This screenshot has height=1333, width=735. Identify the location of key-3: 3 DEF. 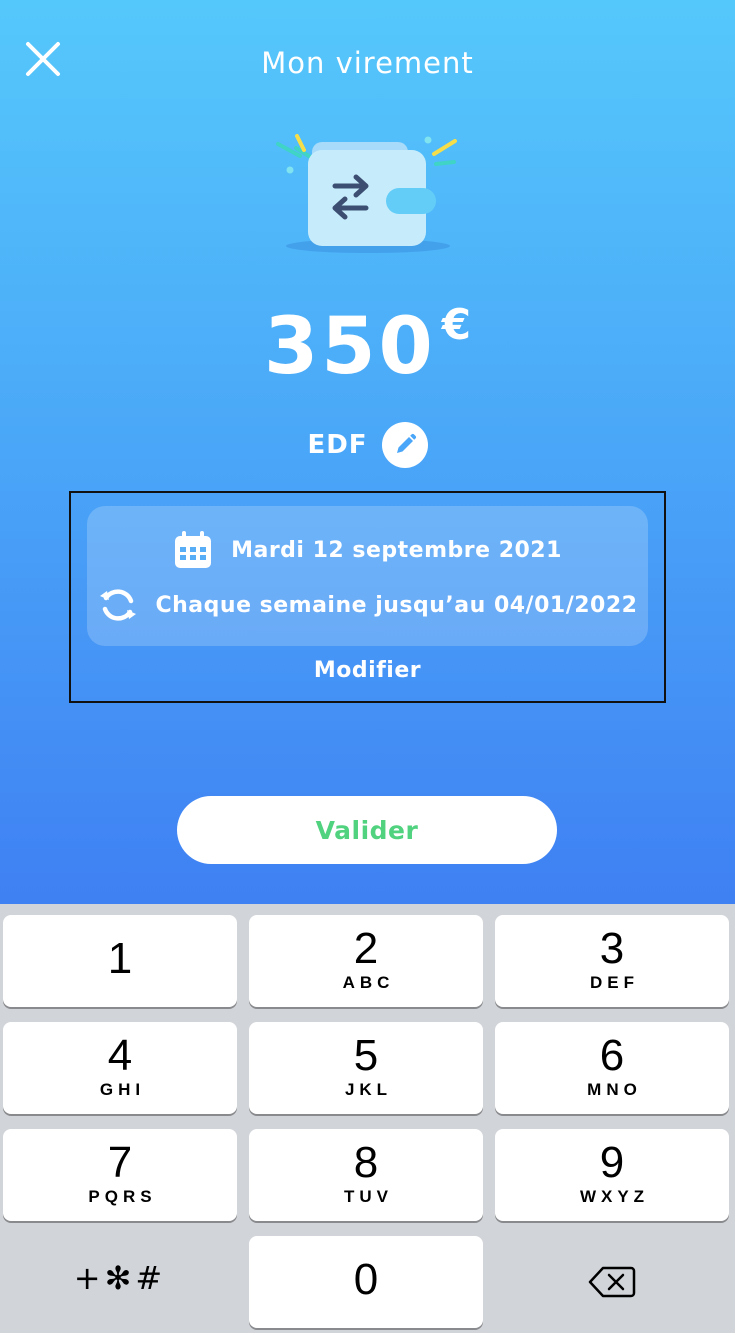
(612, 961).